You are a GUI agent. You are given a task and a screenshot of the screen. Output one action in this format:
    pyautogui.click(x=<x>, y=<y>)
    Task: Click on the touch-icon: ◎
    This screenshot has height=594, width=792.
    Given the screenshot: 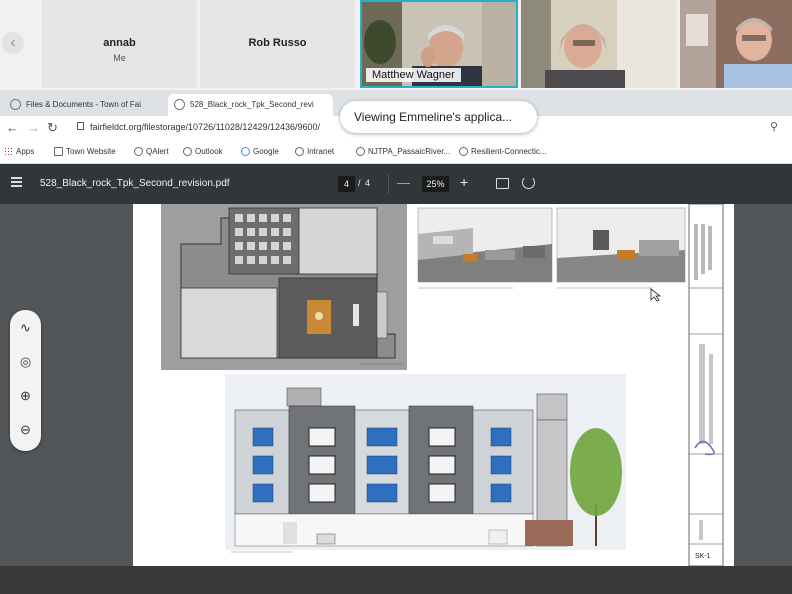 What is the action you would take?
    pyautogui.click(x=25, y=362)
    